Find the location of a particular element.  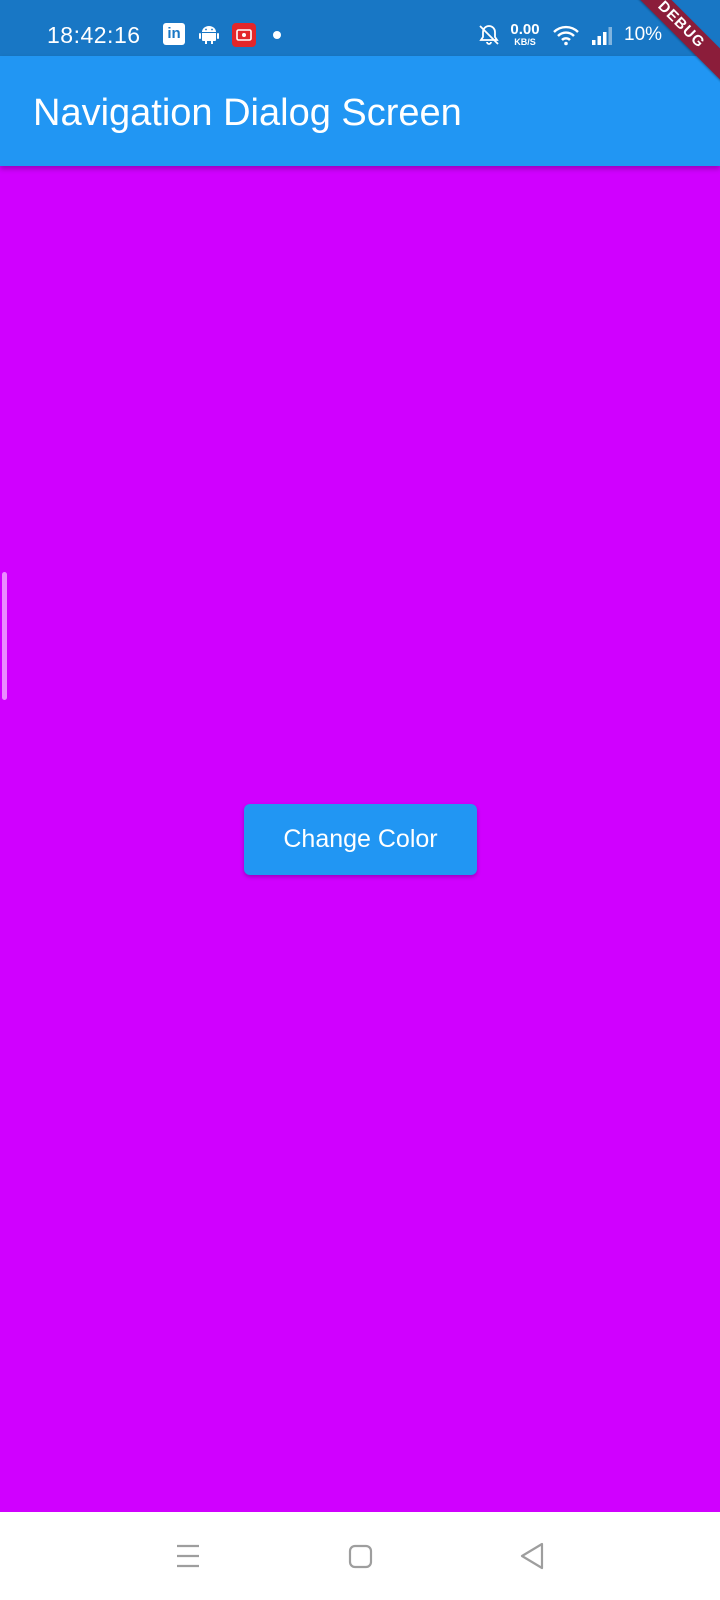

screen-record-icon is located at coordinates (244, 35).